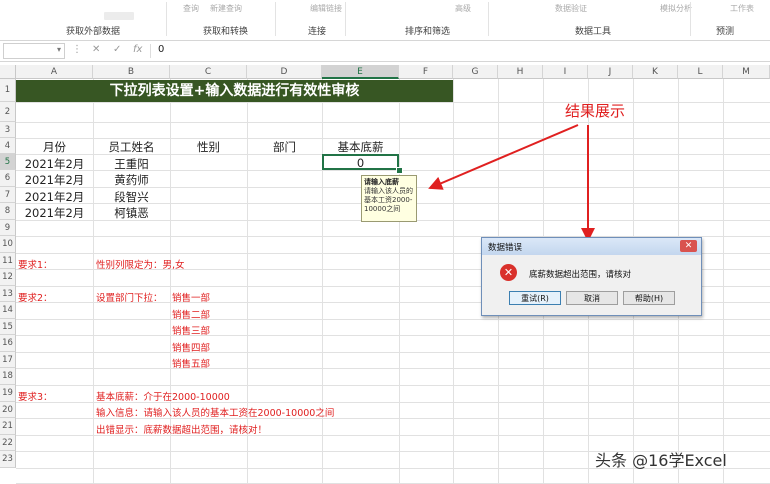 This screenshot has height=484, width=770. What do you see at coordinates (591, 246) in the screenshot?
I see `dialog-titlebar: 数据错误 ✕` at bounding box center [591, 246].